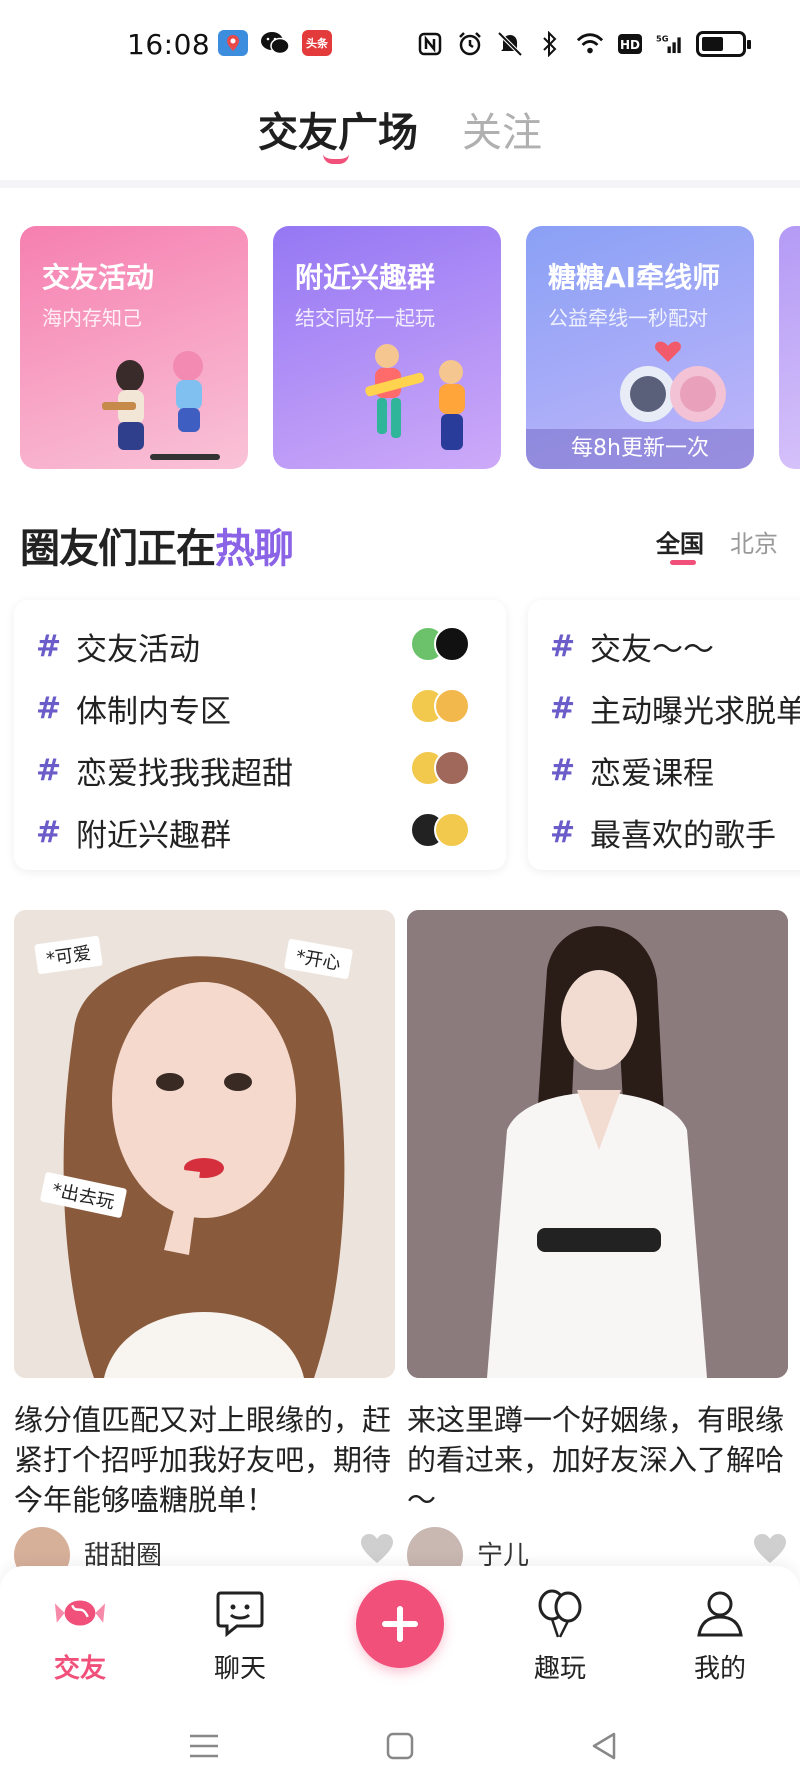 This screenshot has width=800, height=1787. Describe the element at coordinates (789, 347) in the screenshot. I see `feature-card-partial` at that location.